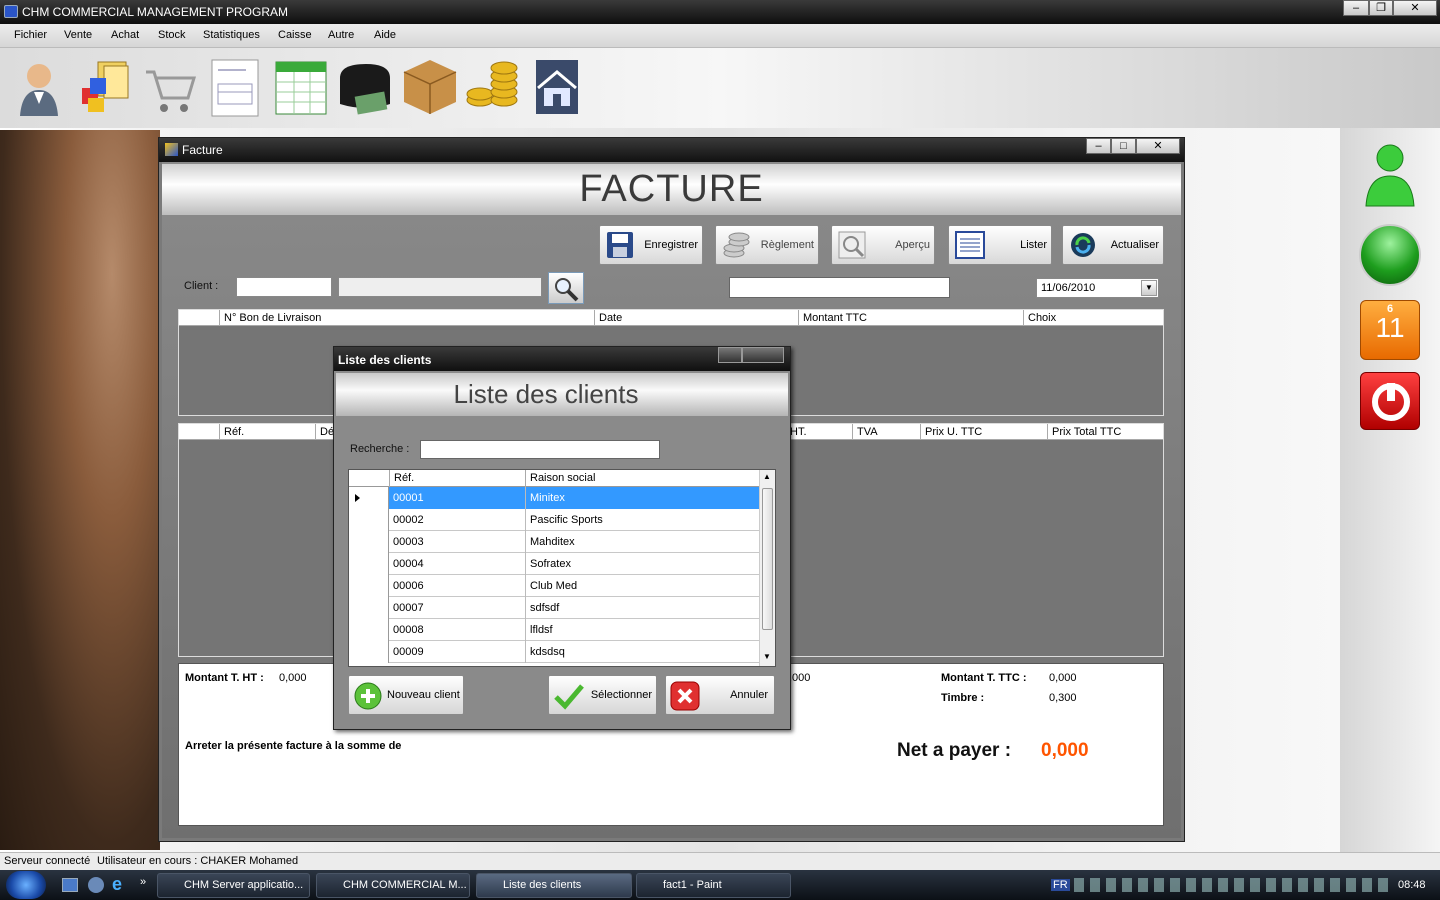 This screenshot has height=900, width=1440. Describe the element at coordinates (155, 12) in the screenshot. I see `app-title: CHM COMMERCIAL MANAGEMENT PROGRAM` at that location.